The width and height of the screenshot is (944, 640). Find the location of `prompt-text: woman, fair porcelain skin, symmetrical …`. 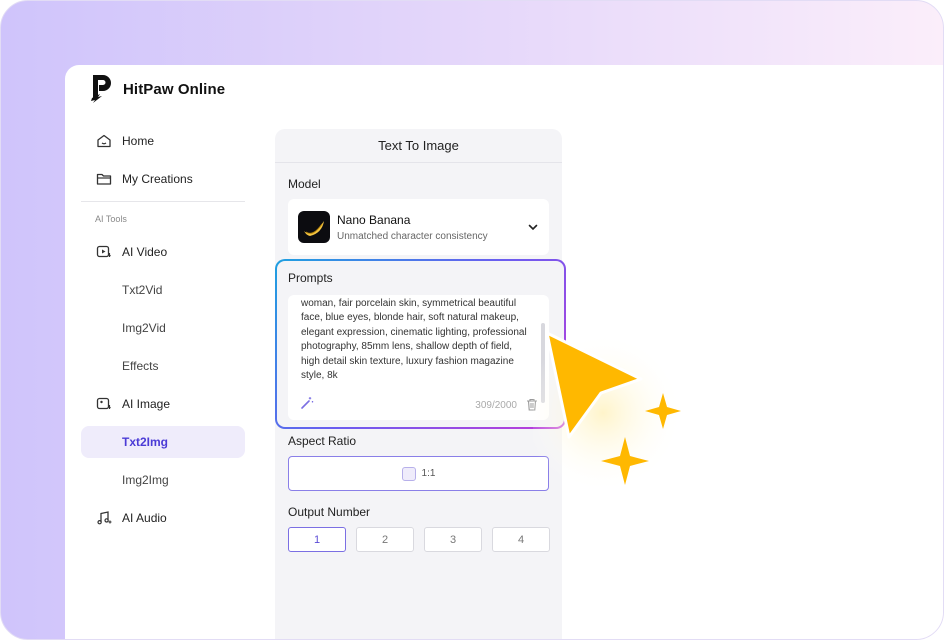

prompt-text: woman, fair porcelain skin, symmetrical … is located at coordinates (414, 340).